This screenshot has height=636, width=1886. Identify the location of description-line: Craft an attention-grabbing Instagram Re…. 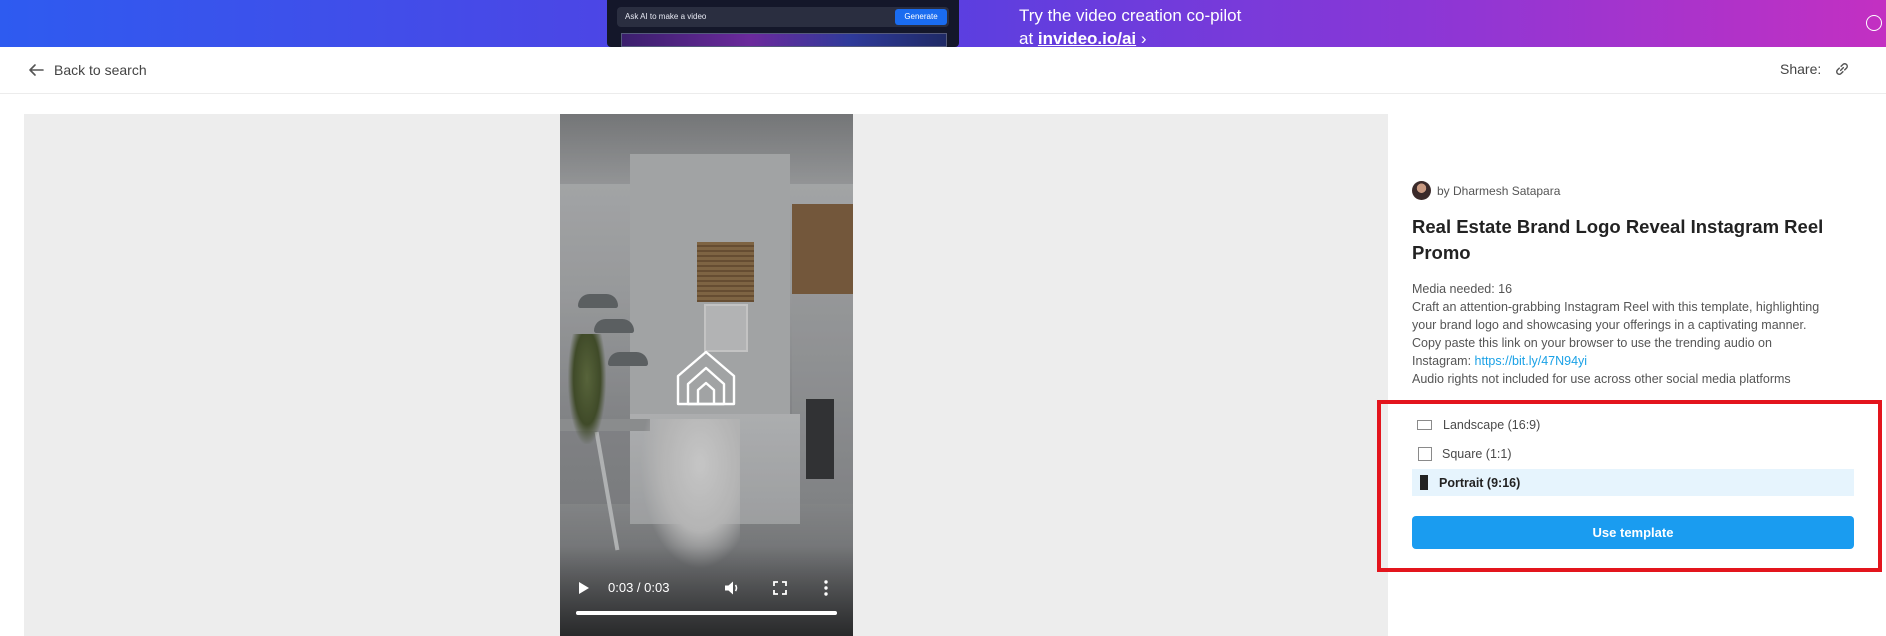
(1616, 307).